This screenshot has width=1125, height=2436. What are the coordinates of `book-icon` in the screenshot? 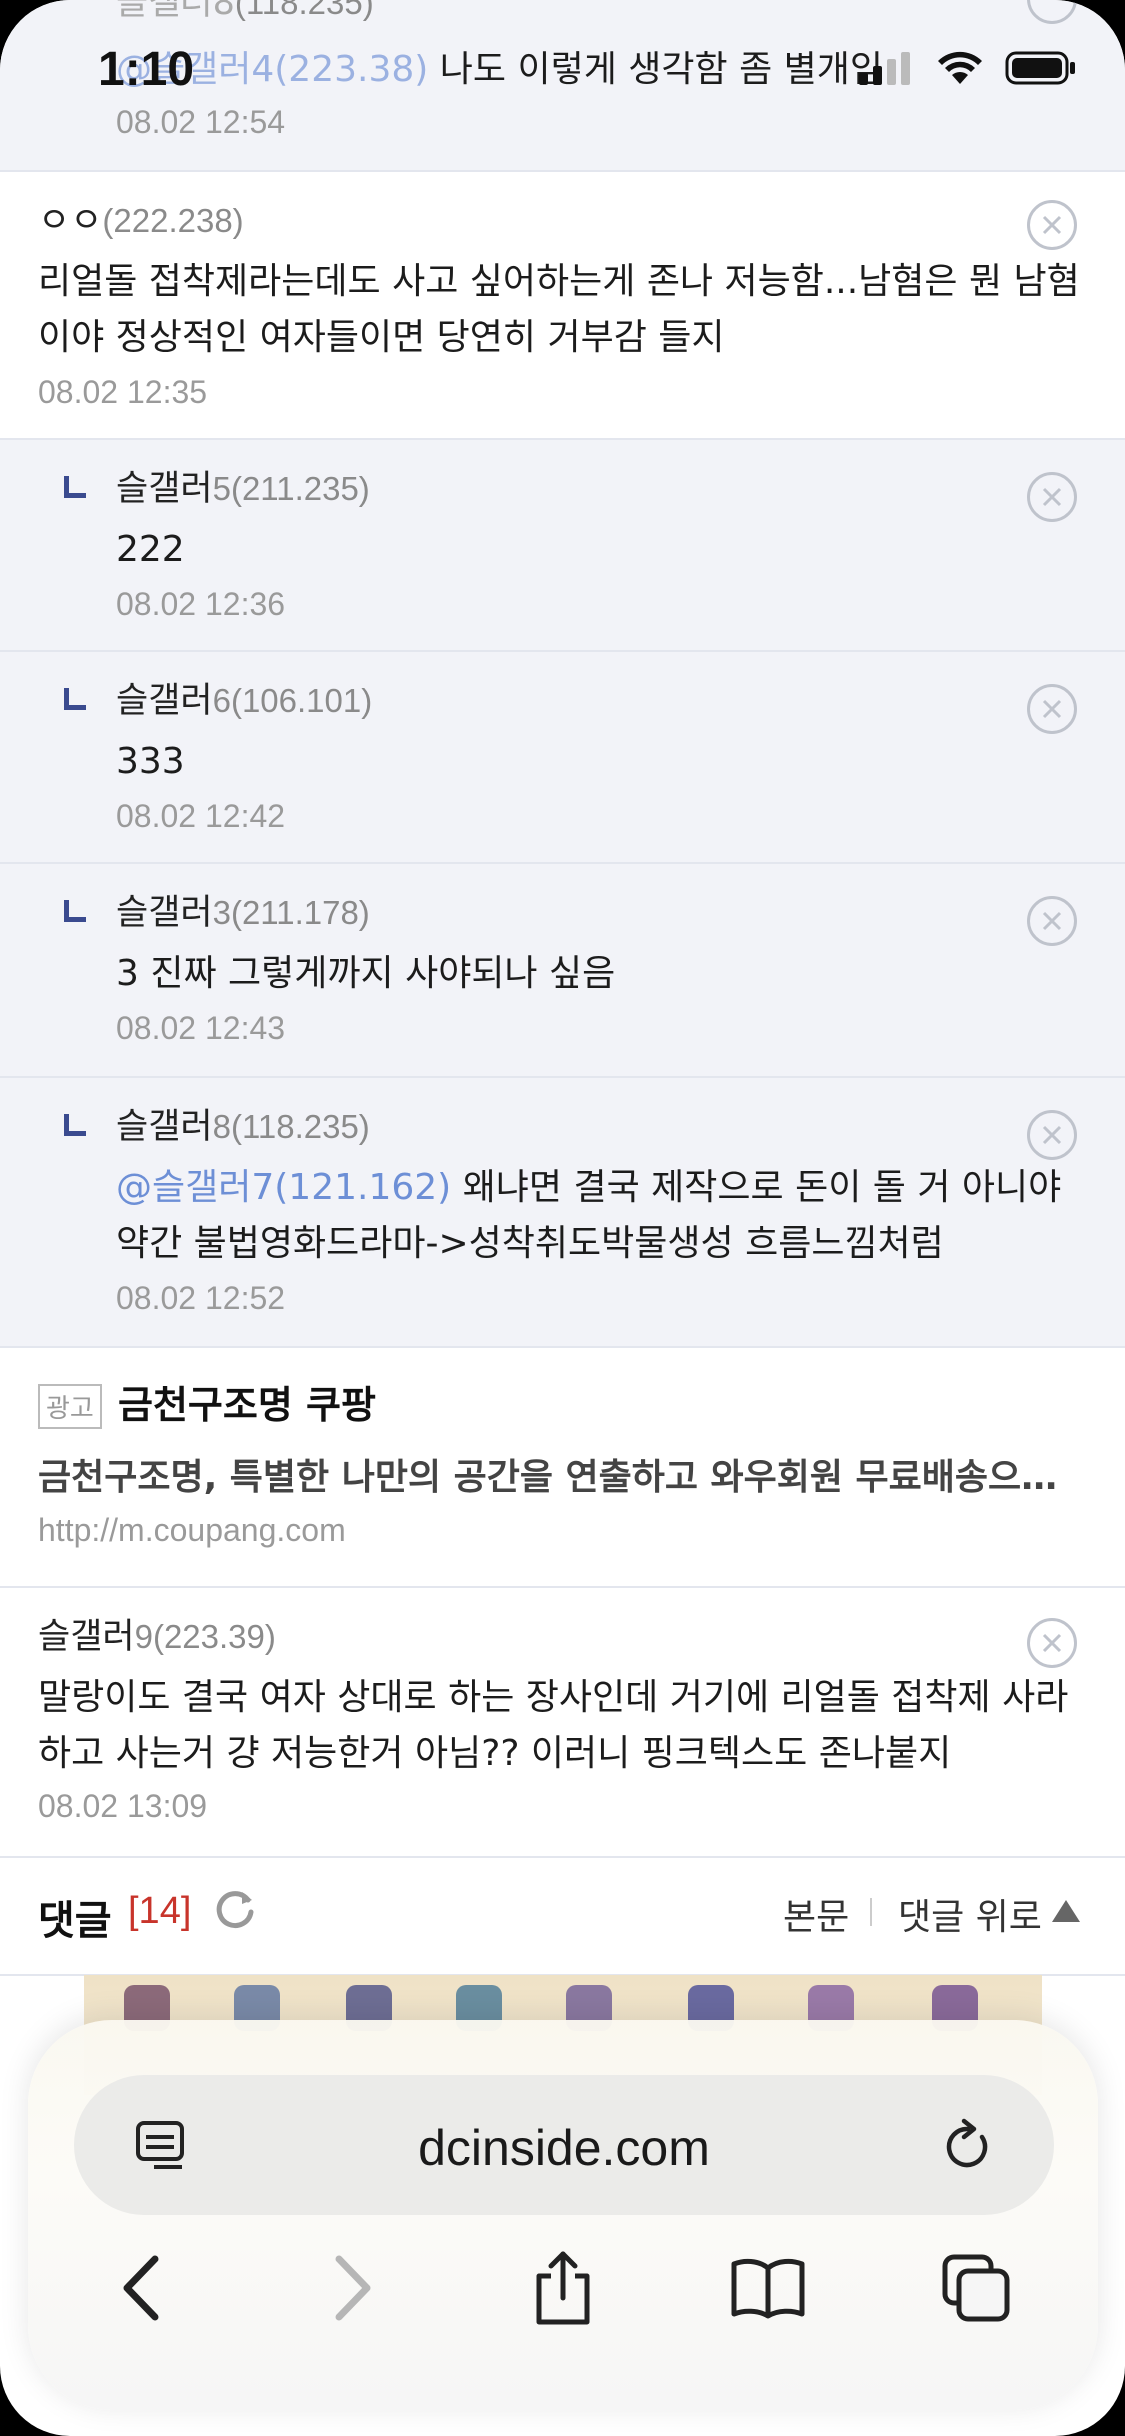 It's located at (768, 2288).